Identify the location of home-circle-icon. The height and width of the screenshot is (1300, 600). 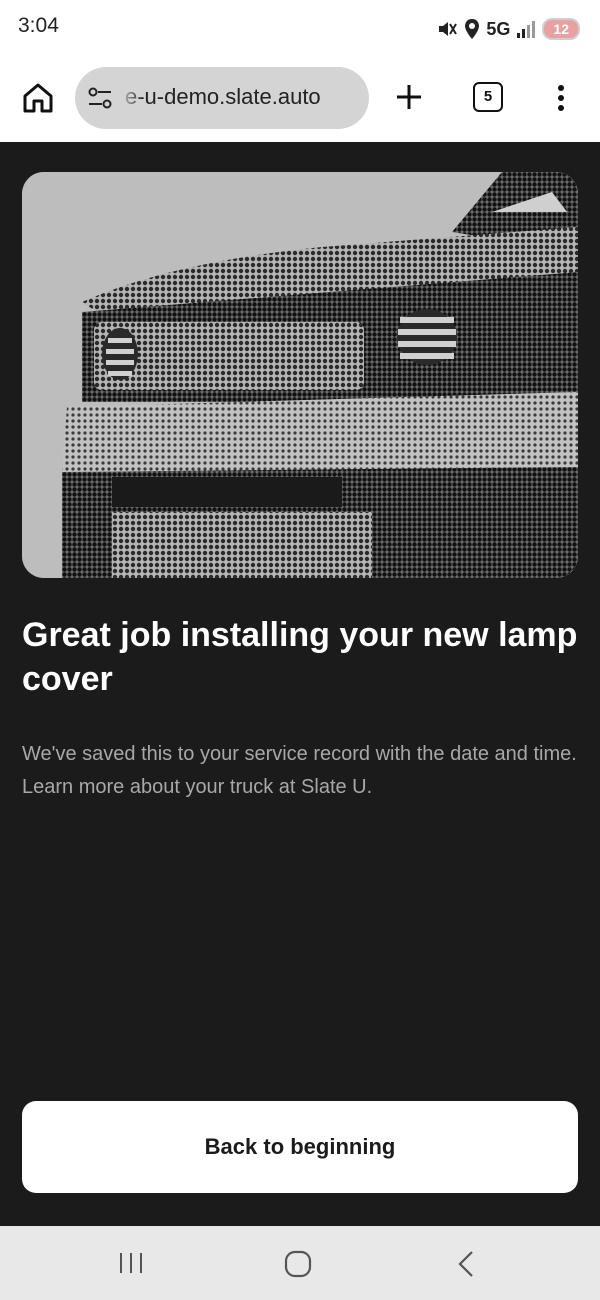
(298, 1264).